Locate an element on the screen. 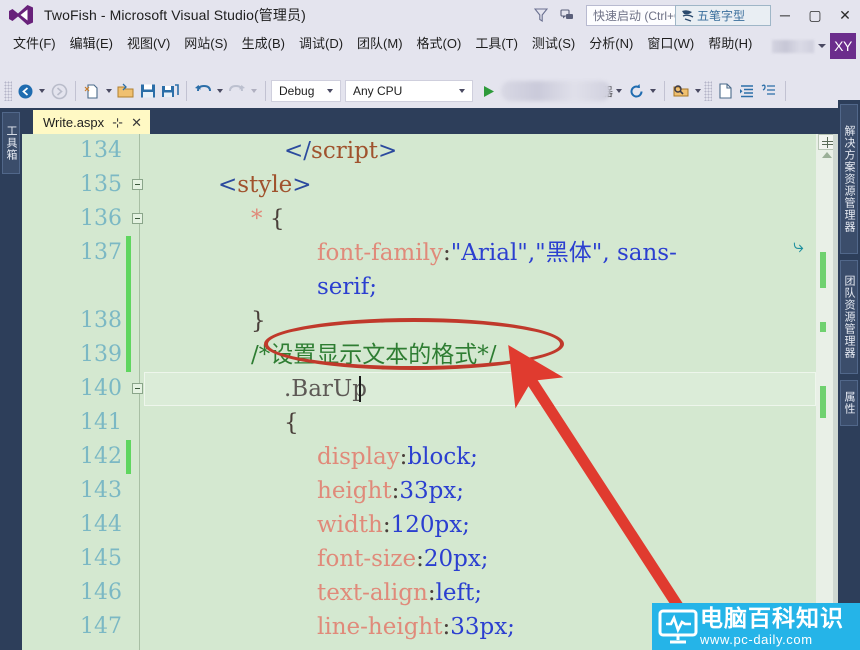 The image size is (860, 650). refresh-dropdown is located at coordinates (653, 91).